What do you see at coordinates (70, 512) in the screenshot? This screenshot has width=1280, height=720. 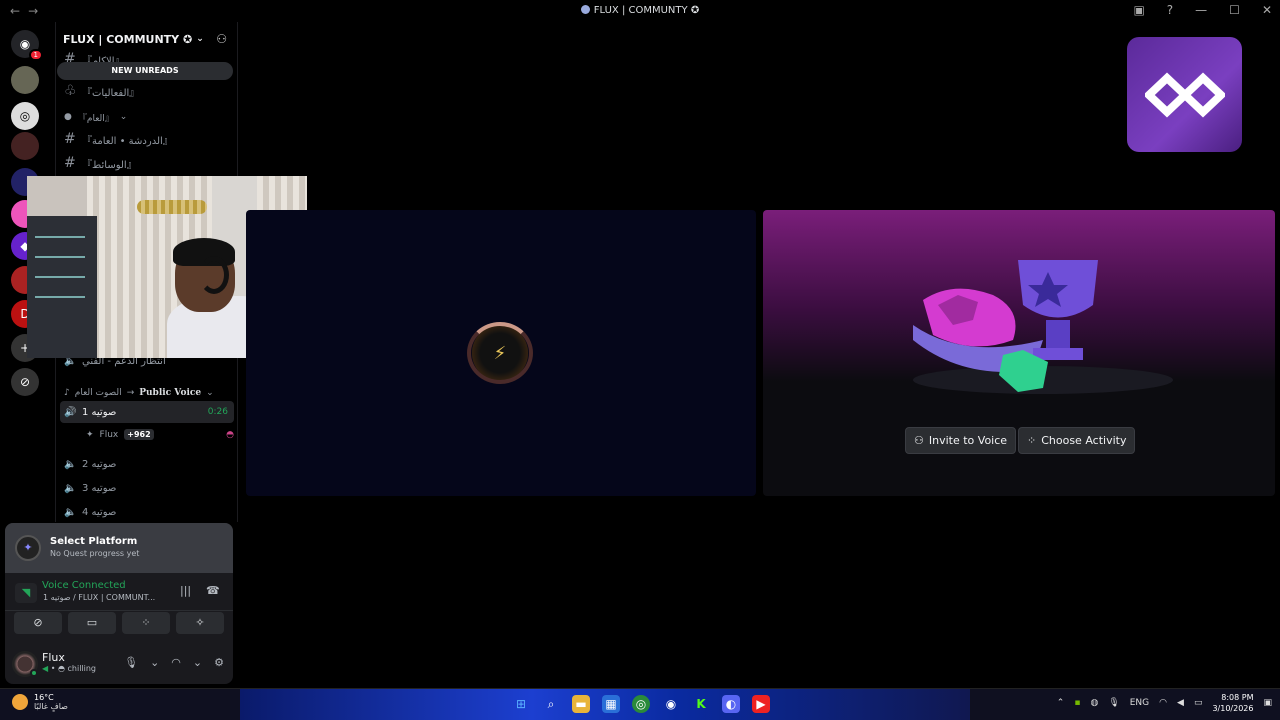 I see `speaker-icon: 🔈` at bounding box center [70, 512].